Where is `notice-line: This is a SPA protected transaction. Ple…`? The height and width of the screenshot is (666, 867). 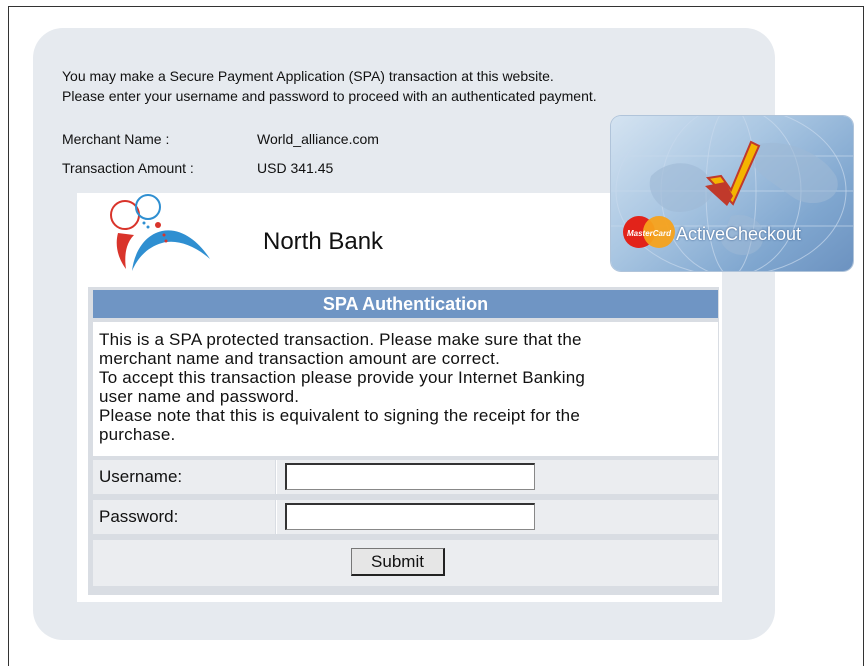
notice-line: This is a SPA protected transaction. Ple… is located at coordinates (340, 339).